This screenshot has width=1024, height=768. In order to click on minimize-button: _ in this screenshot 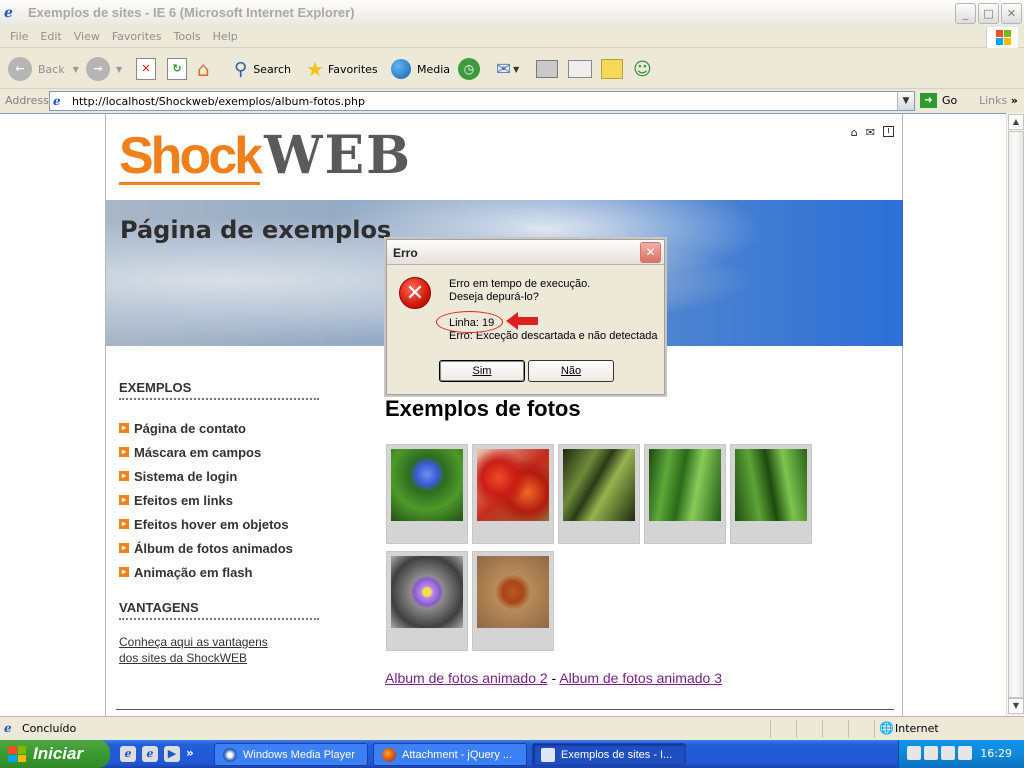, I will do `click(965, 13)`.